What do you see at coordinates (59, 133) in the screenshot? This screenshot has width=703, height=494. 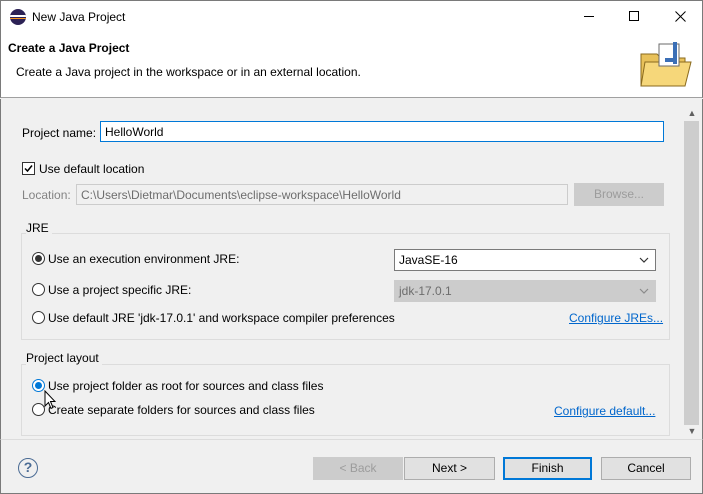 I see `project-name-label: Project name:` at bounding box center [59, 133].